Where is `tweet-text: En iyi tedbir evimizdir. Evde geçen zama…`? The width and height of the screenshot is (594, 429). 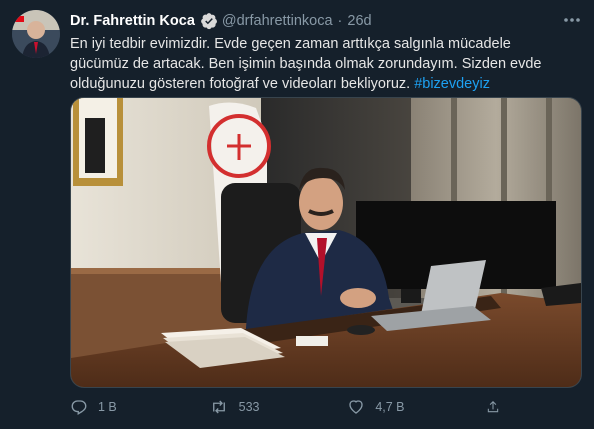
tweet-text: En iyi tedbir evimizdir. Evde geçen zama… is located at coordinates (320, 64).